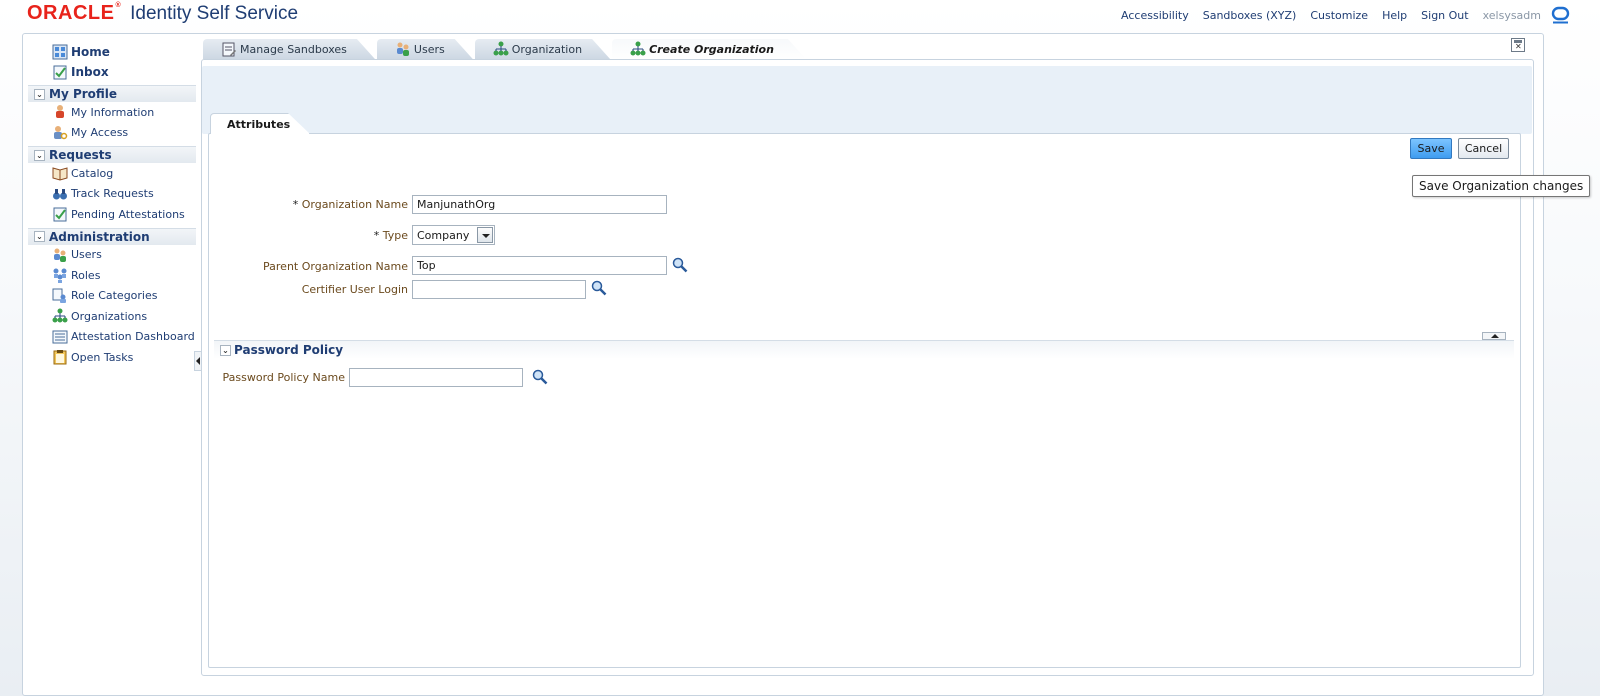  I want to click on tab-organization: Organization, so click(542, 49).